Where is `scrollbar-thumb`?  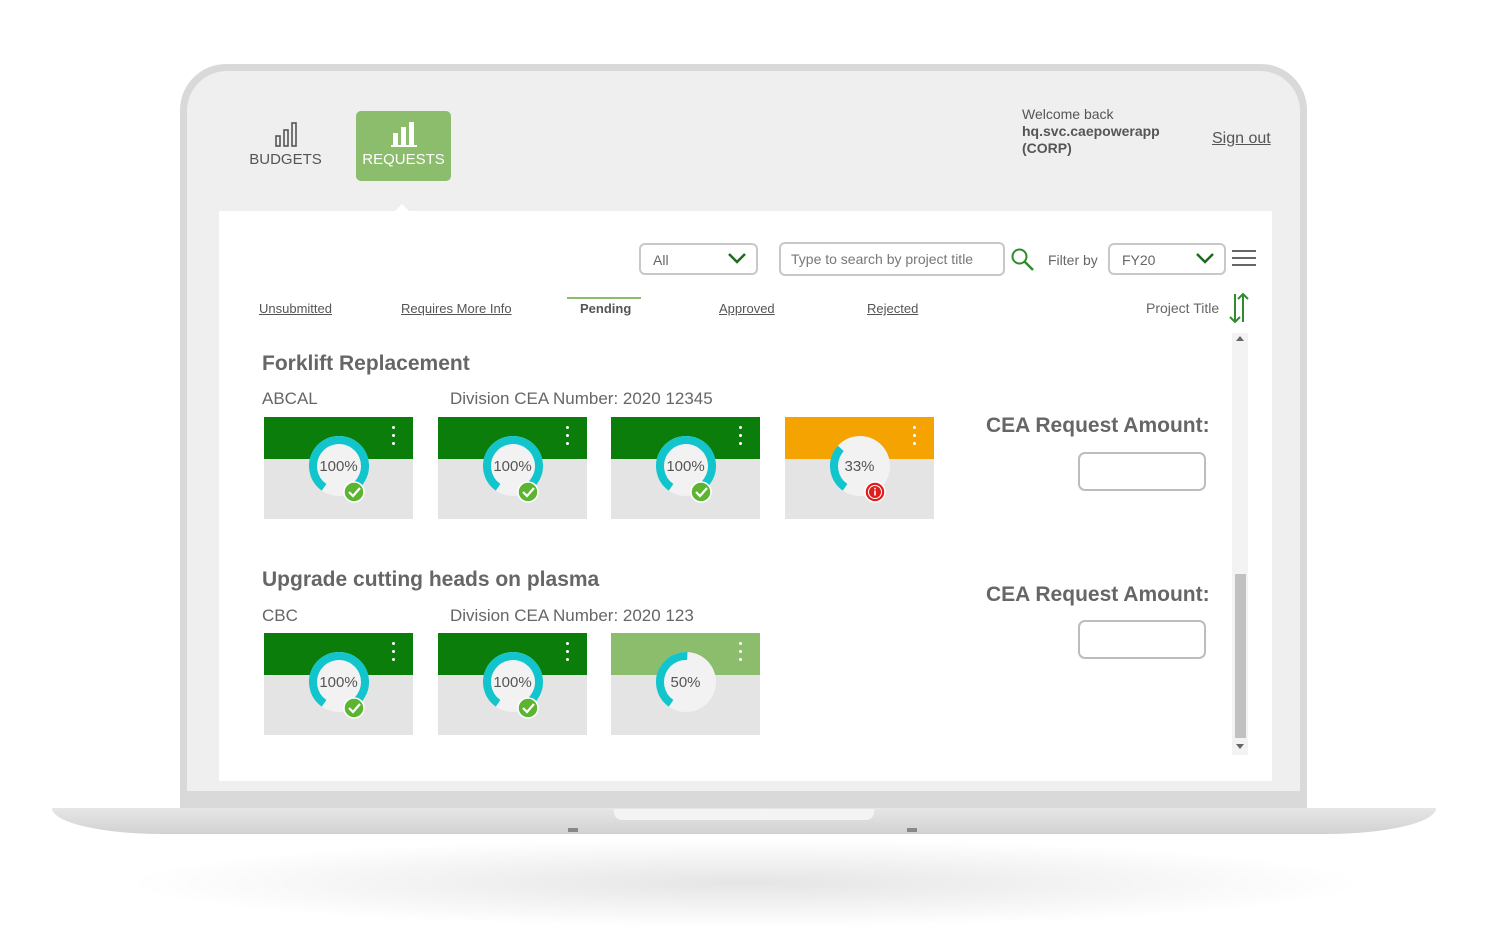
scrollbar-thumb is located at coordinates (1240, 656).